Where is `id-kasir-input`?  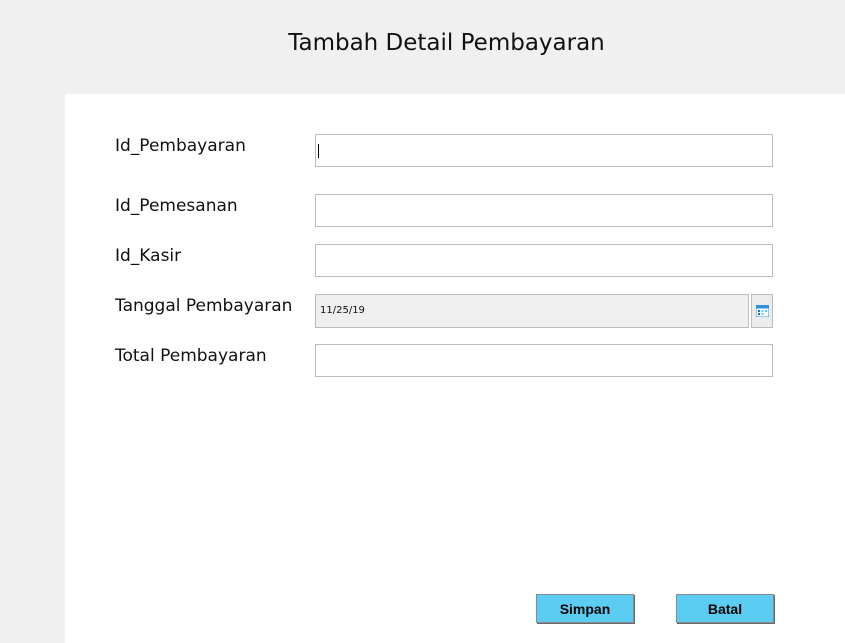
id-kasir-input is located at coordinates (544, 260).